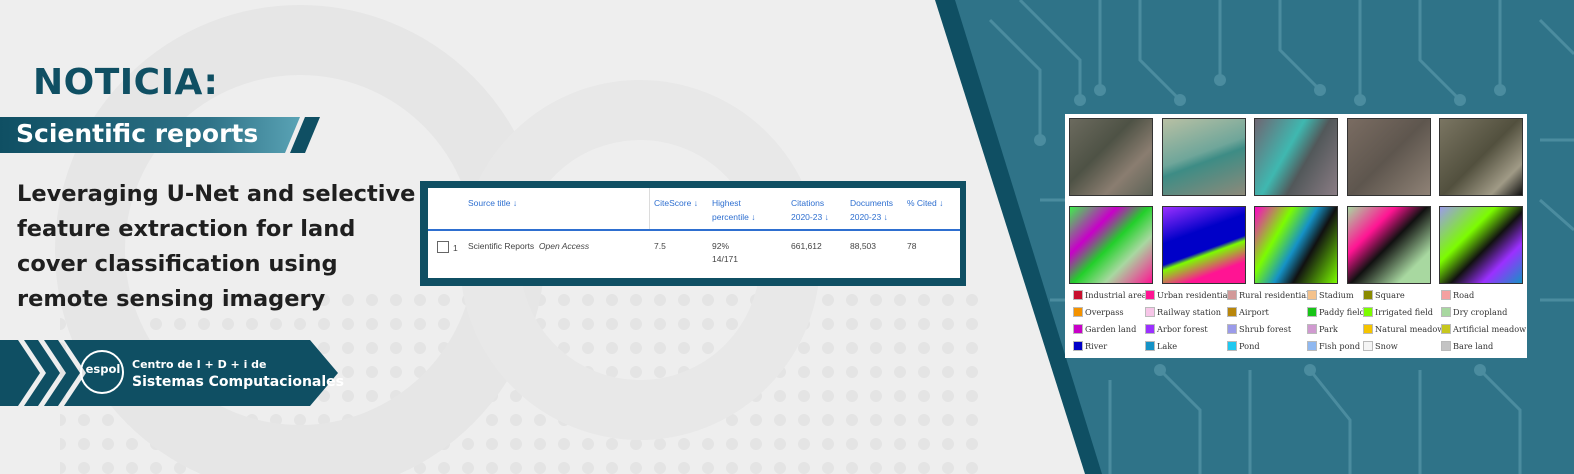  I want to click on row-citescore: 7.5, so click(660, 246).